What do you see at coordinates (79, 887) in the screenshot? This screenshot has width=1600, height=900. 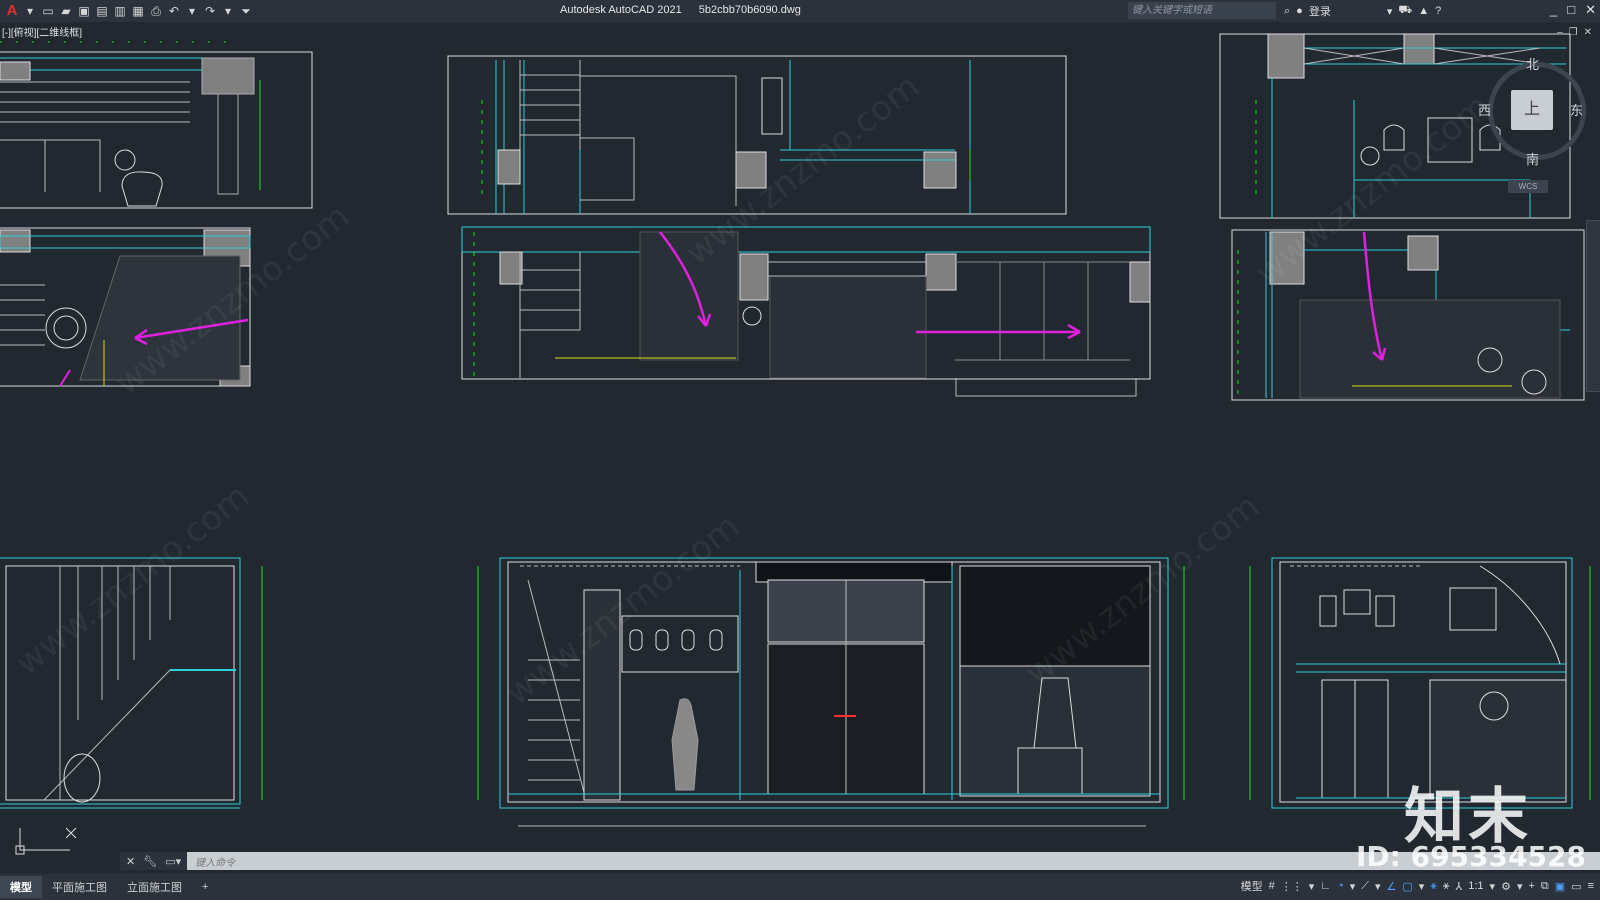 I see `tab-floor-plan: 平面施工图` at bounding box center [79, 887].